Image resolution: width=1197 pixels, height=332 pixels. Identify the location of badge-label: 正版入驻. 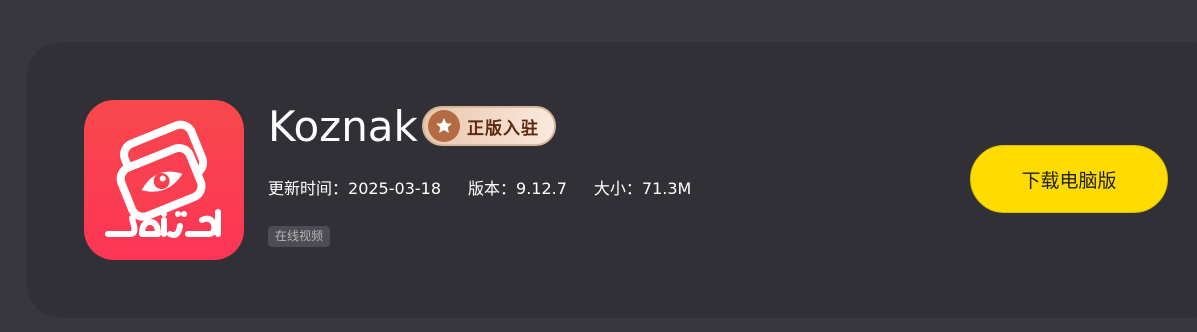
(503, 128).